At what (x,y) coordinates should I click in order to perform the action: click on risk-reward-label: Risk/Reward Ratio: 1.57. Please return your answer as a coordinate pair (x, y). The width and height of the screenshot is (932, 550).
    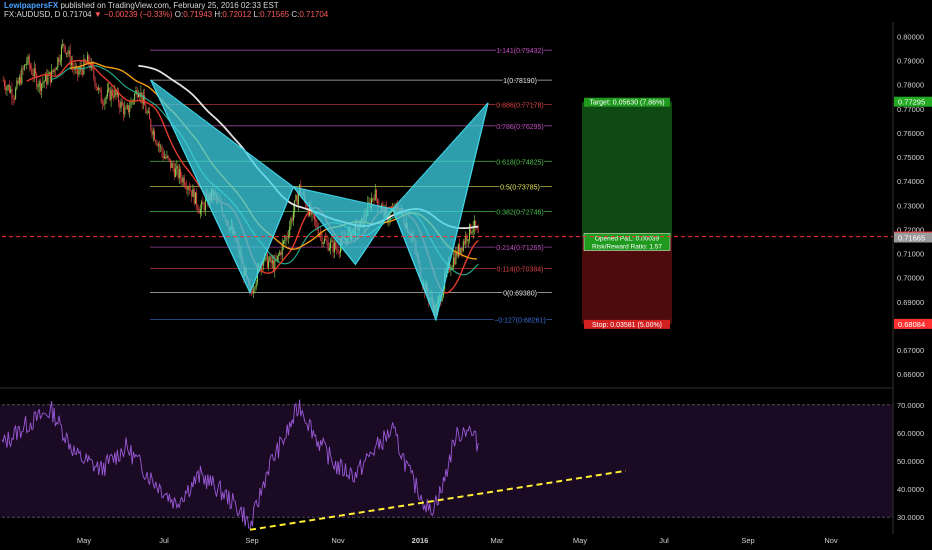
    Looking at the image, I should click on (627, 247).